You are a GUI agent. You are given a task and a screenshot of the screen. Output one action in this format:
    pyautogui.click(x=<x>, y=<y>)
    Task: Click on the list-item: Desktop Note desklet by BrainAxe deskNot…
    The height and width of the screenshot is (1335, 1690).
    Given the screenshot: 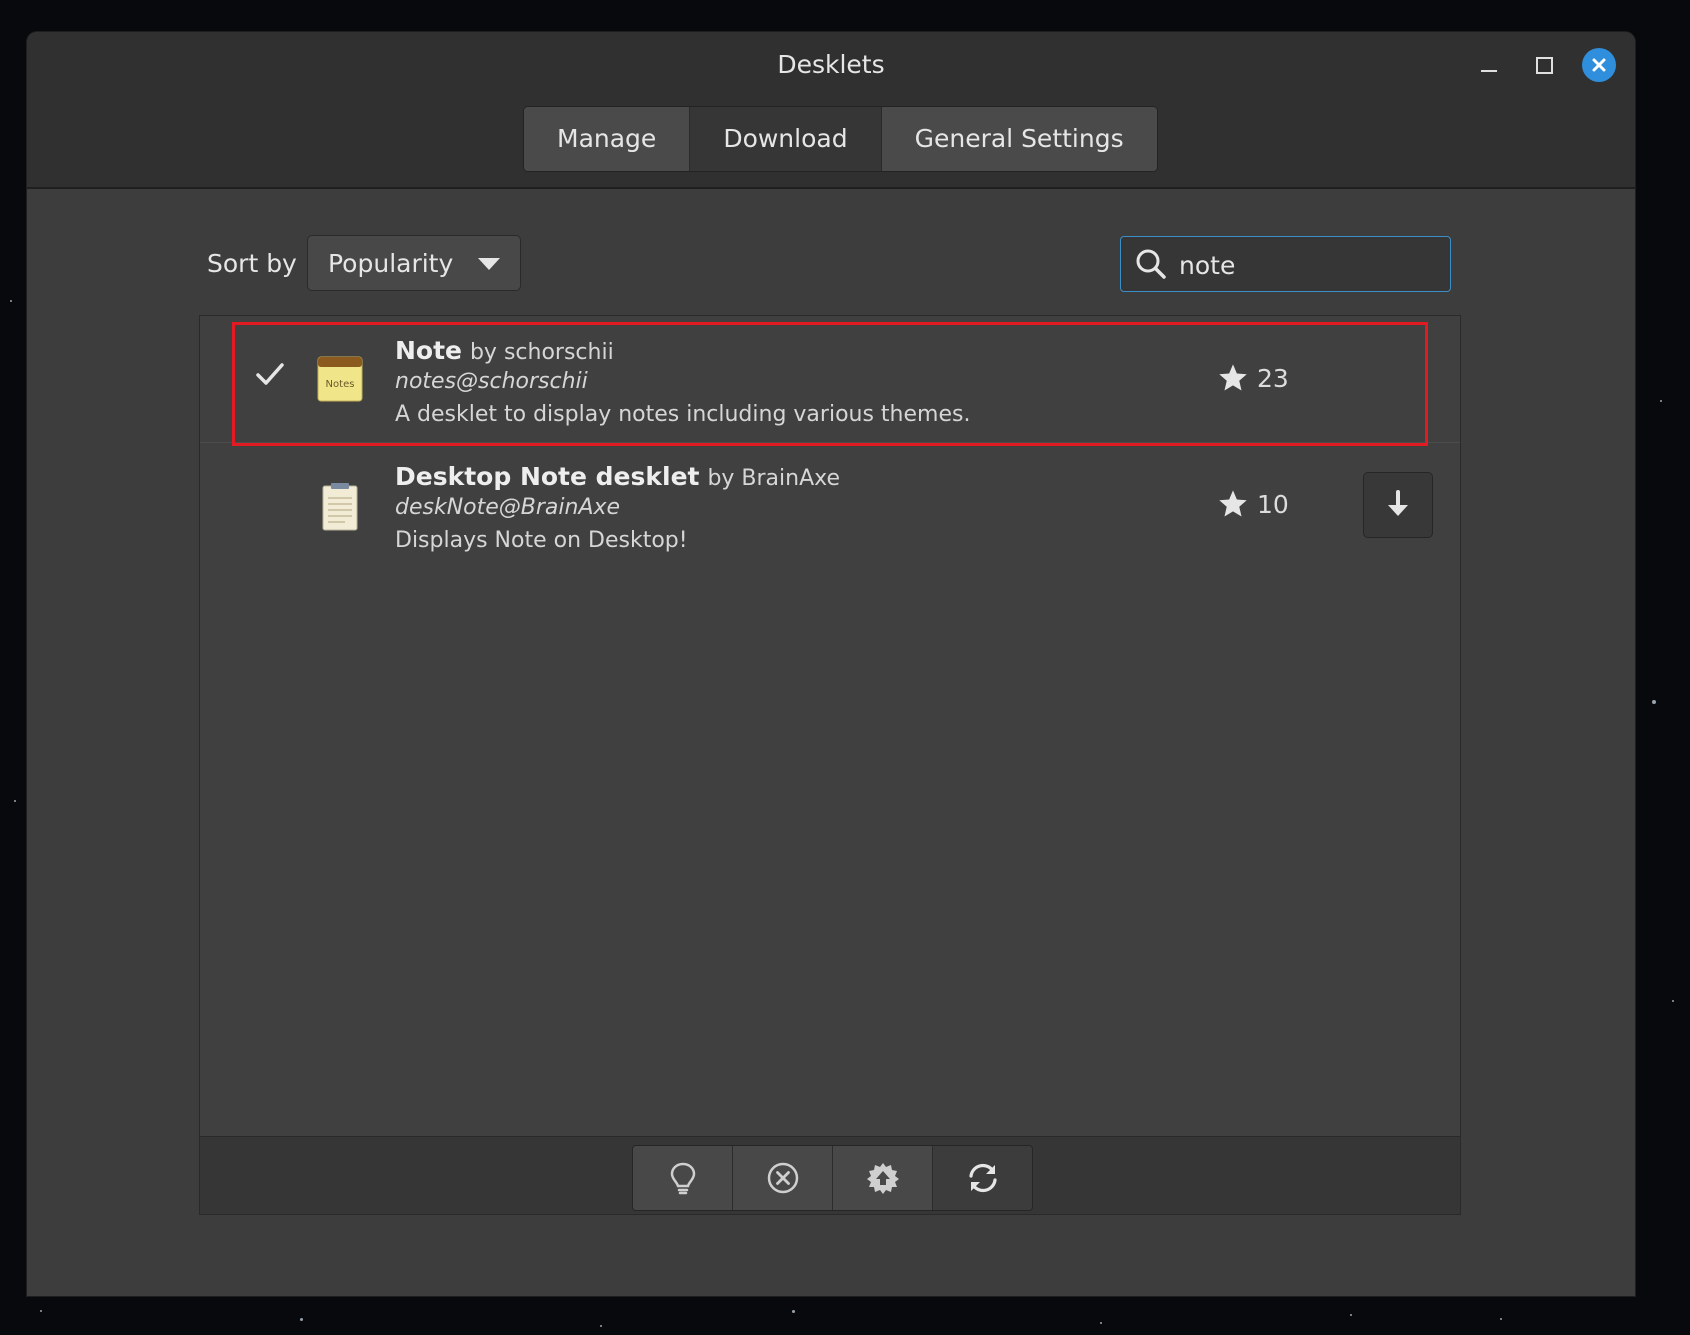 What is the action you would take?
    pyautogui.click(x=830, y=505)
    